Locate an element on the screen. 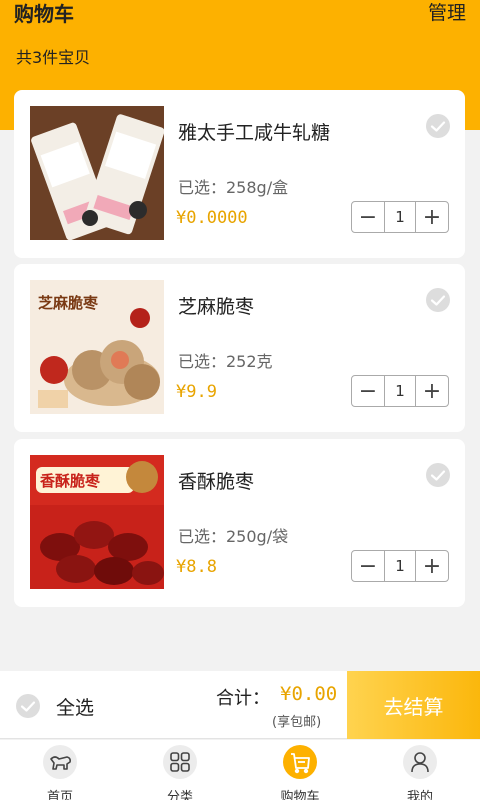  product-name: 香酥脆枣 is located at coordinates (216, 480).